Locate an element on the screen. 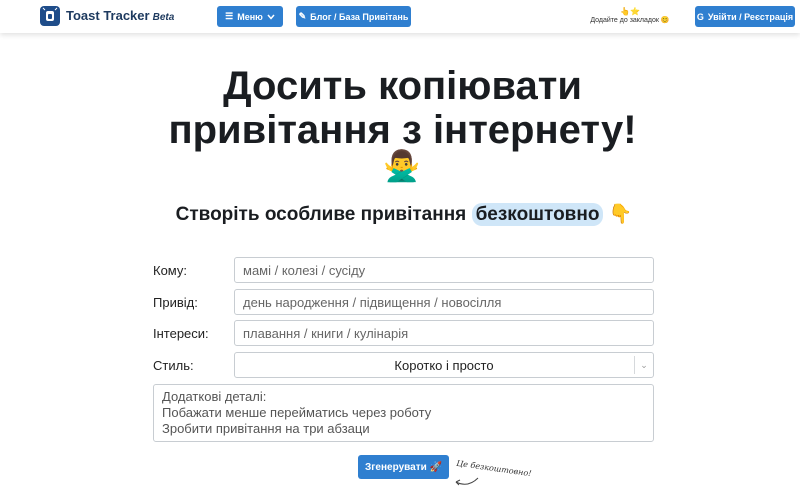  menu-label: Меню is located at coordinates (250, 16).